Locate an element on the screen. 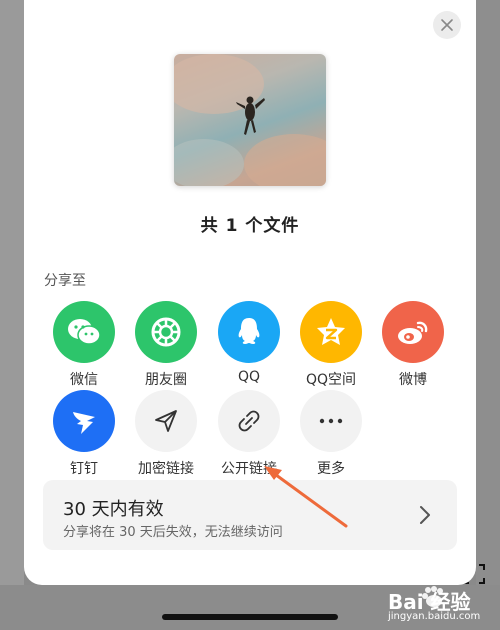  share-wechat-label: 微信 is located at coordinates (84, 380).